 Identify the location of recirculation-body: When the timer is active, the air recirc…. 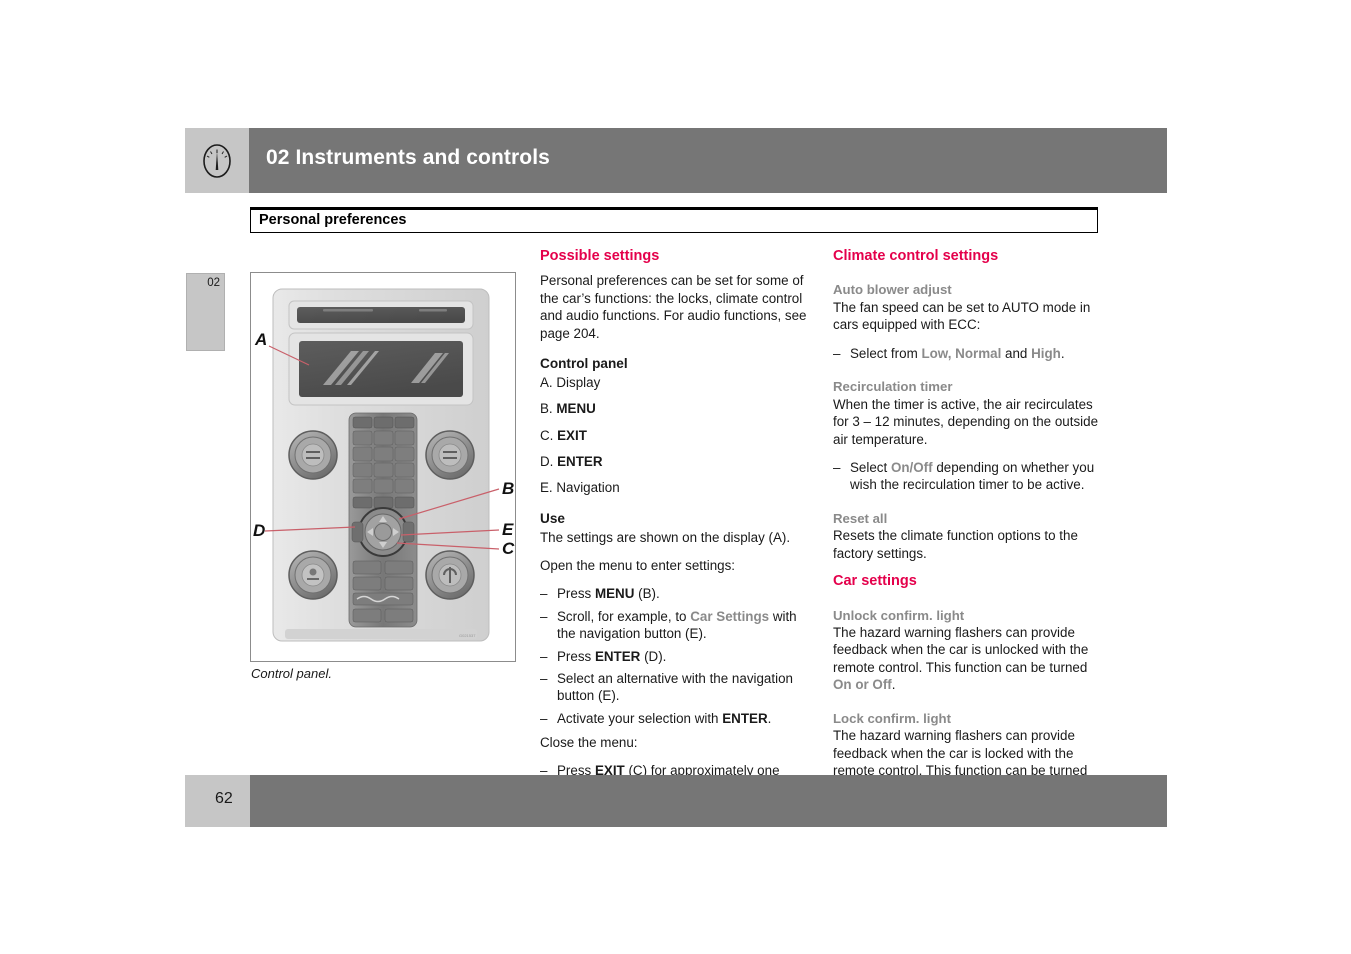
(966, 421).